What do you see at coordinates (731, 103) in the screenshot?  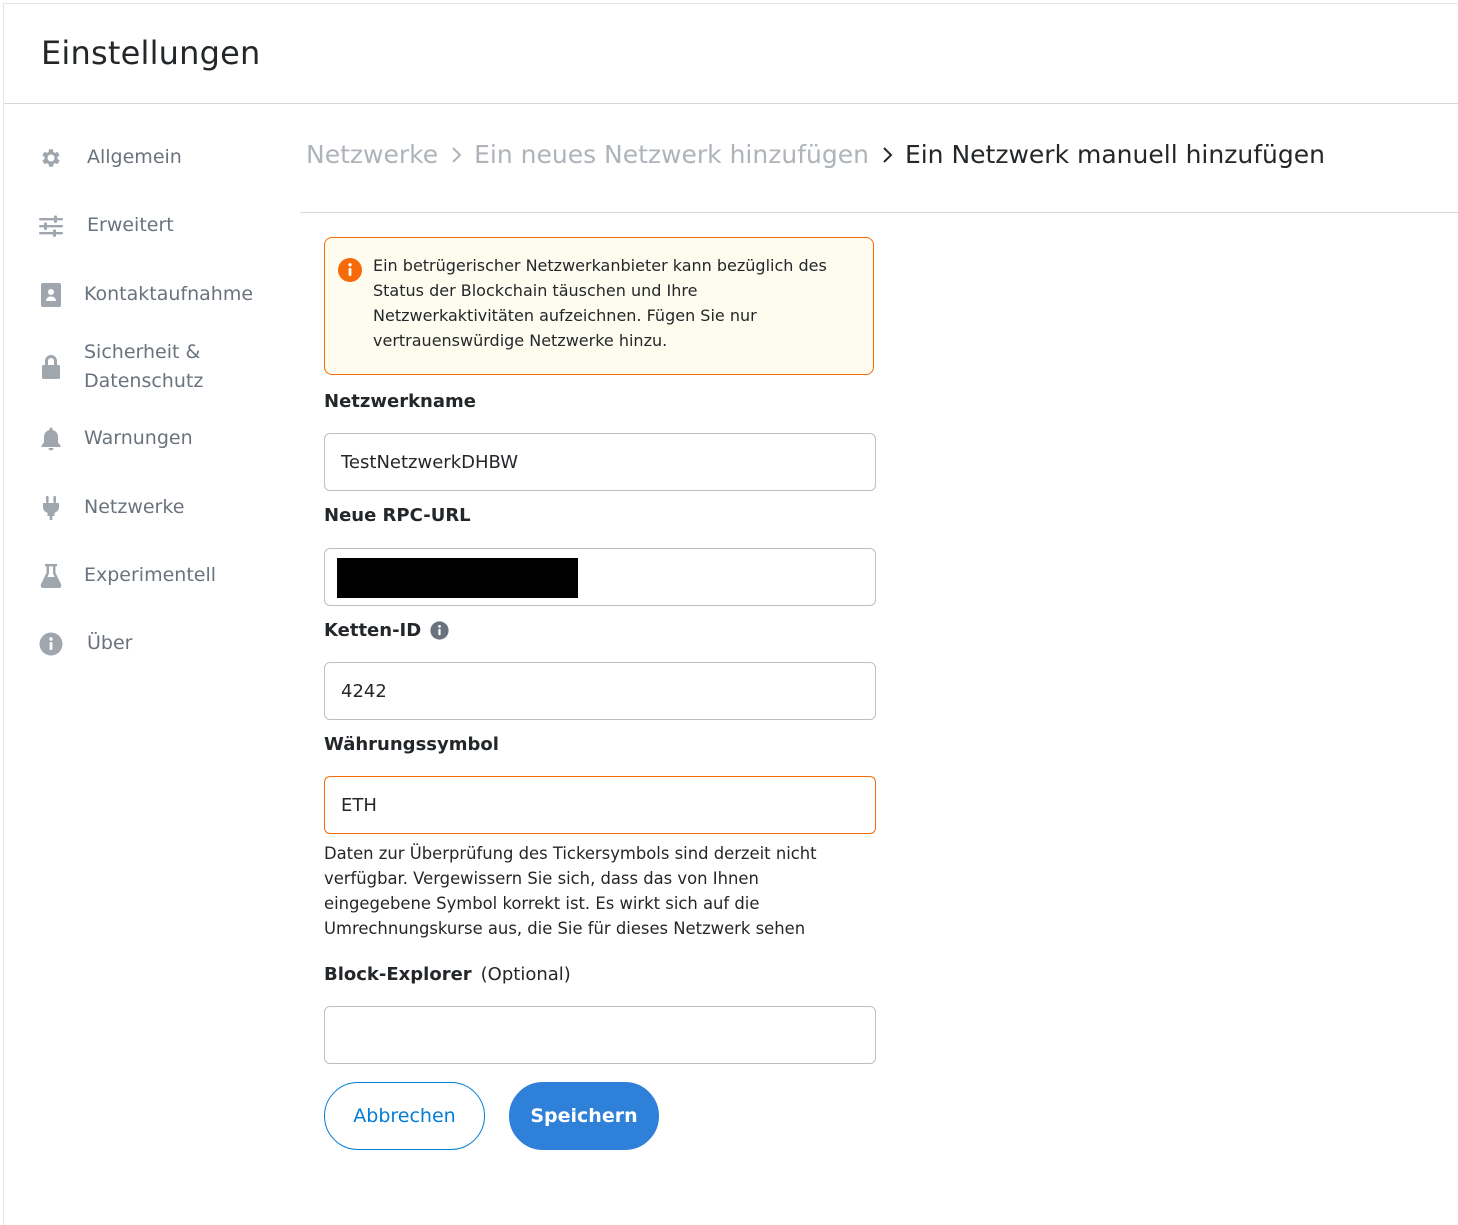 I see `header-divider` at bounding box center [731, 103].